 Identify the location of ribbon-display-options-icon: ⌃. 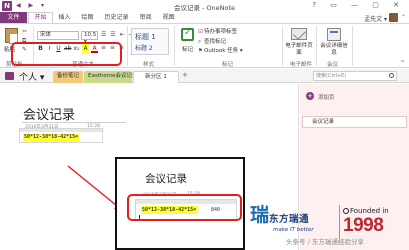
(403, 17).